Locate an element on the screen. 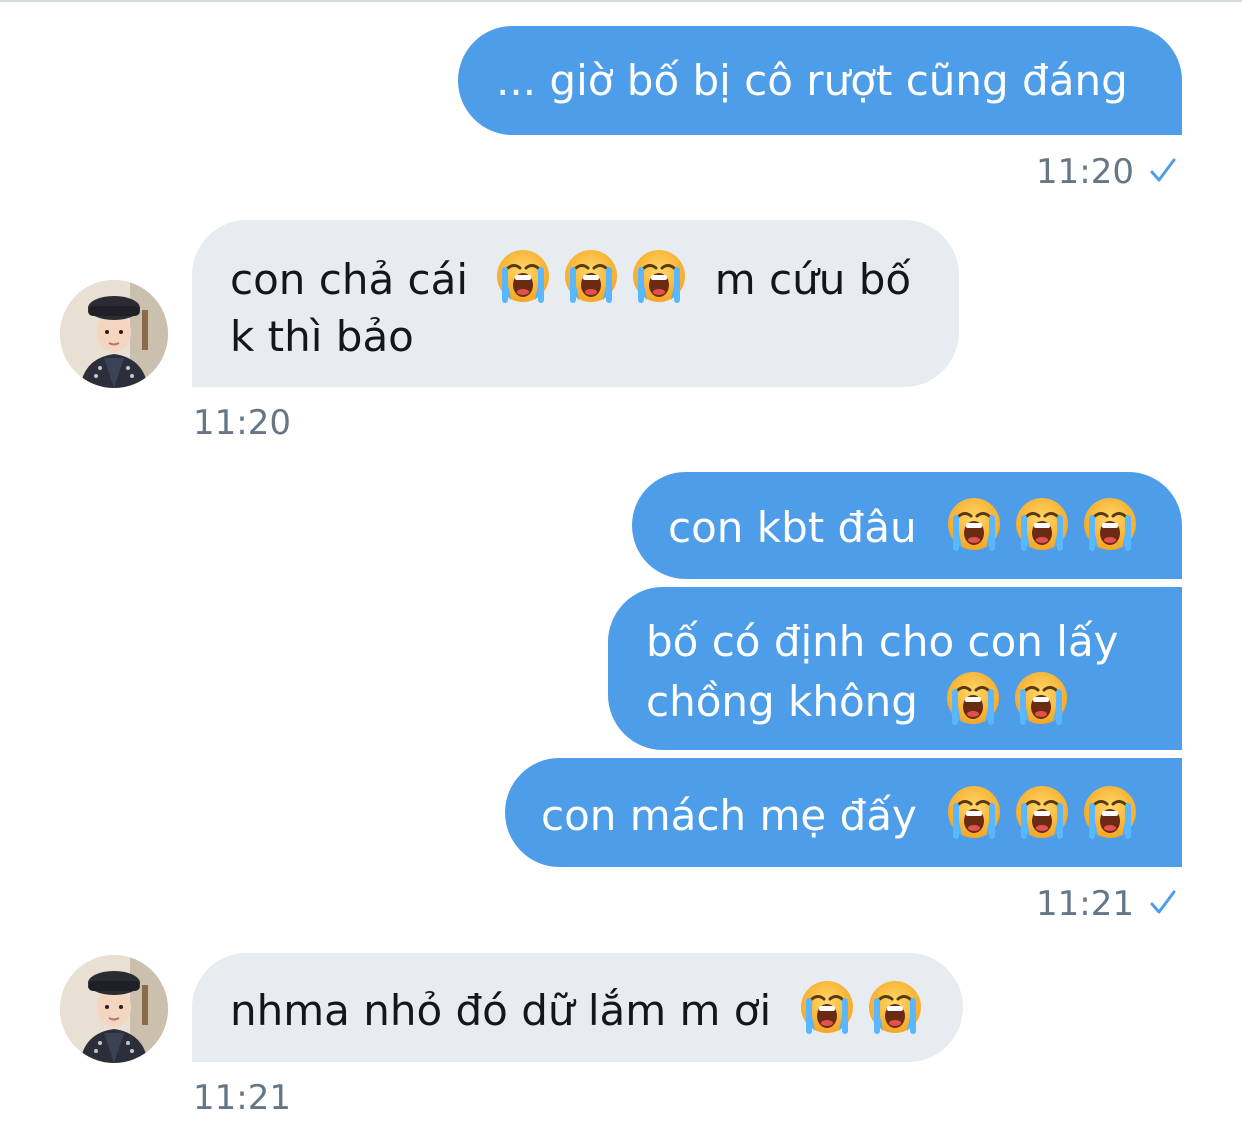 This screenshot has height=1140, width=1242. timestamp-outgoing-2: 11:21 is located at coordinates (1107, 904).